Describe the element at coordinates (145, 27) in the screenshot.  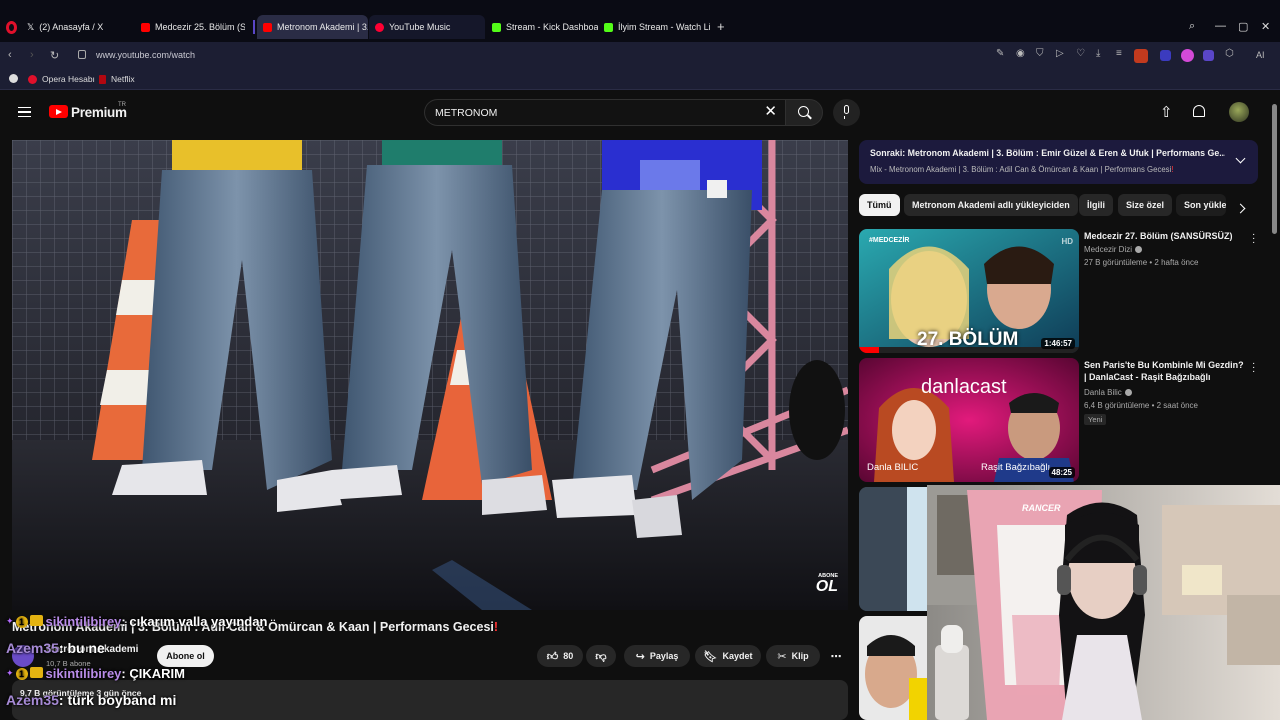
I see `youtube-icon` at that location.